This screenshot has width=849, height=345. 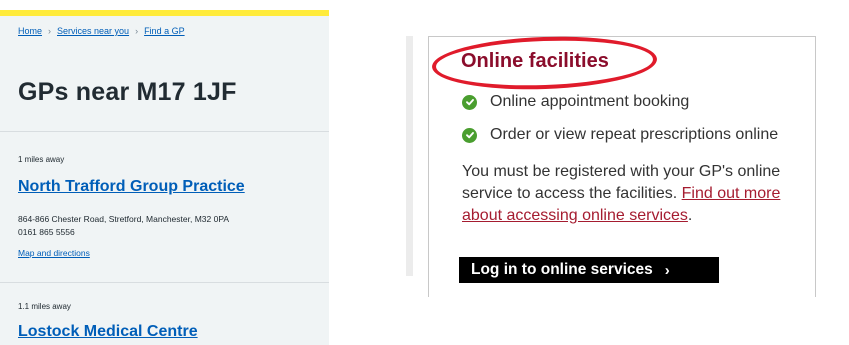 I want to click on facility-item: Online appointment booking, so click(x=575, y=102).